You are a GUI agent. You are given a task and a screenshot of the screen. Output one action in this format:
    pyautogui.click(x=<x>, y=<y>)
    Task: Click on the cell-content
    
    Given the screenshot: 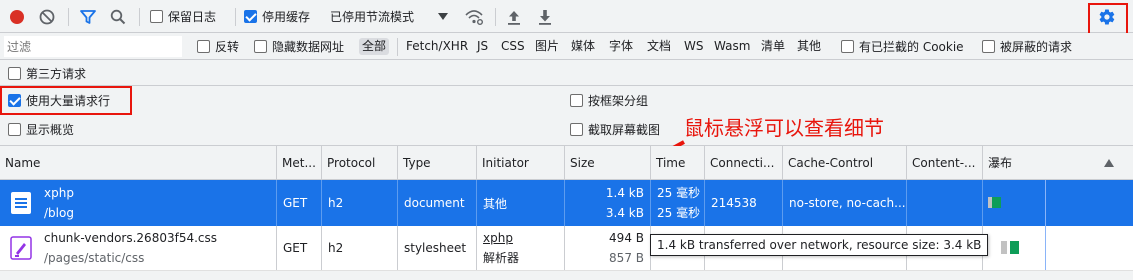 What is the action you would take?
    pyautogui.click(x=945, y=203)
    